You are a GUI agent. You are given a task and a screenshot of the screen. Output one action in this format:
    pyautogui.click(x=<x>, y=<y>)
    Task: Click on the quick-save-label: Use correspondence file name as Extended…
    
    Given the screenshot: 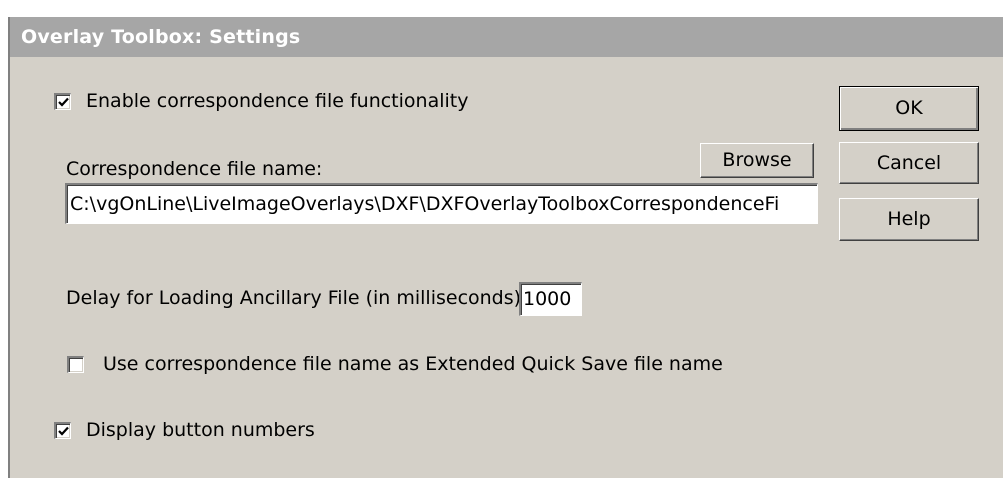 What is the action you would take?
    pyautogui.click(x=413, y=364)
    